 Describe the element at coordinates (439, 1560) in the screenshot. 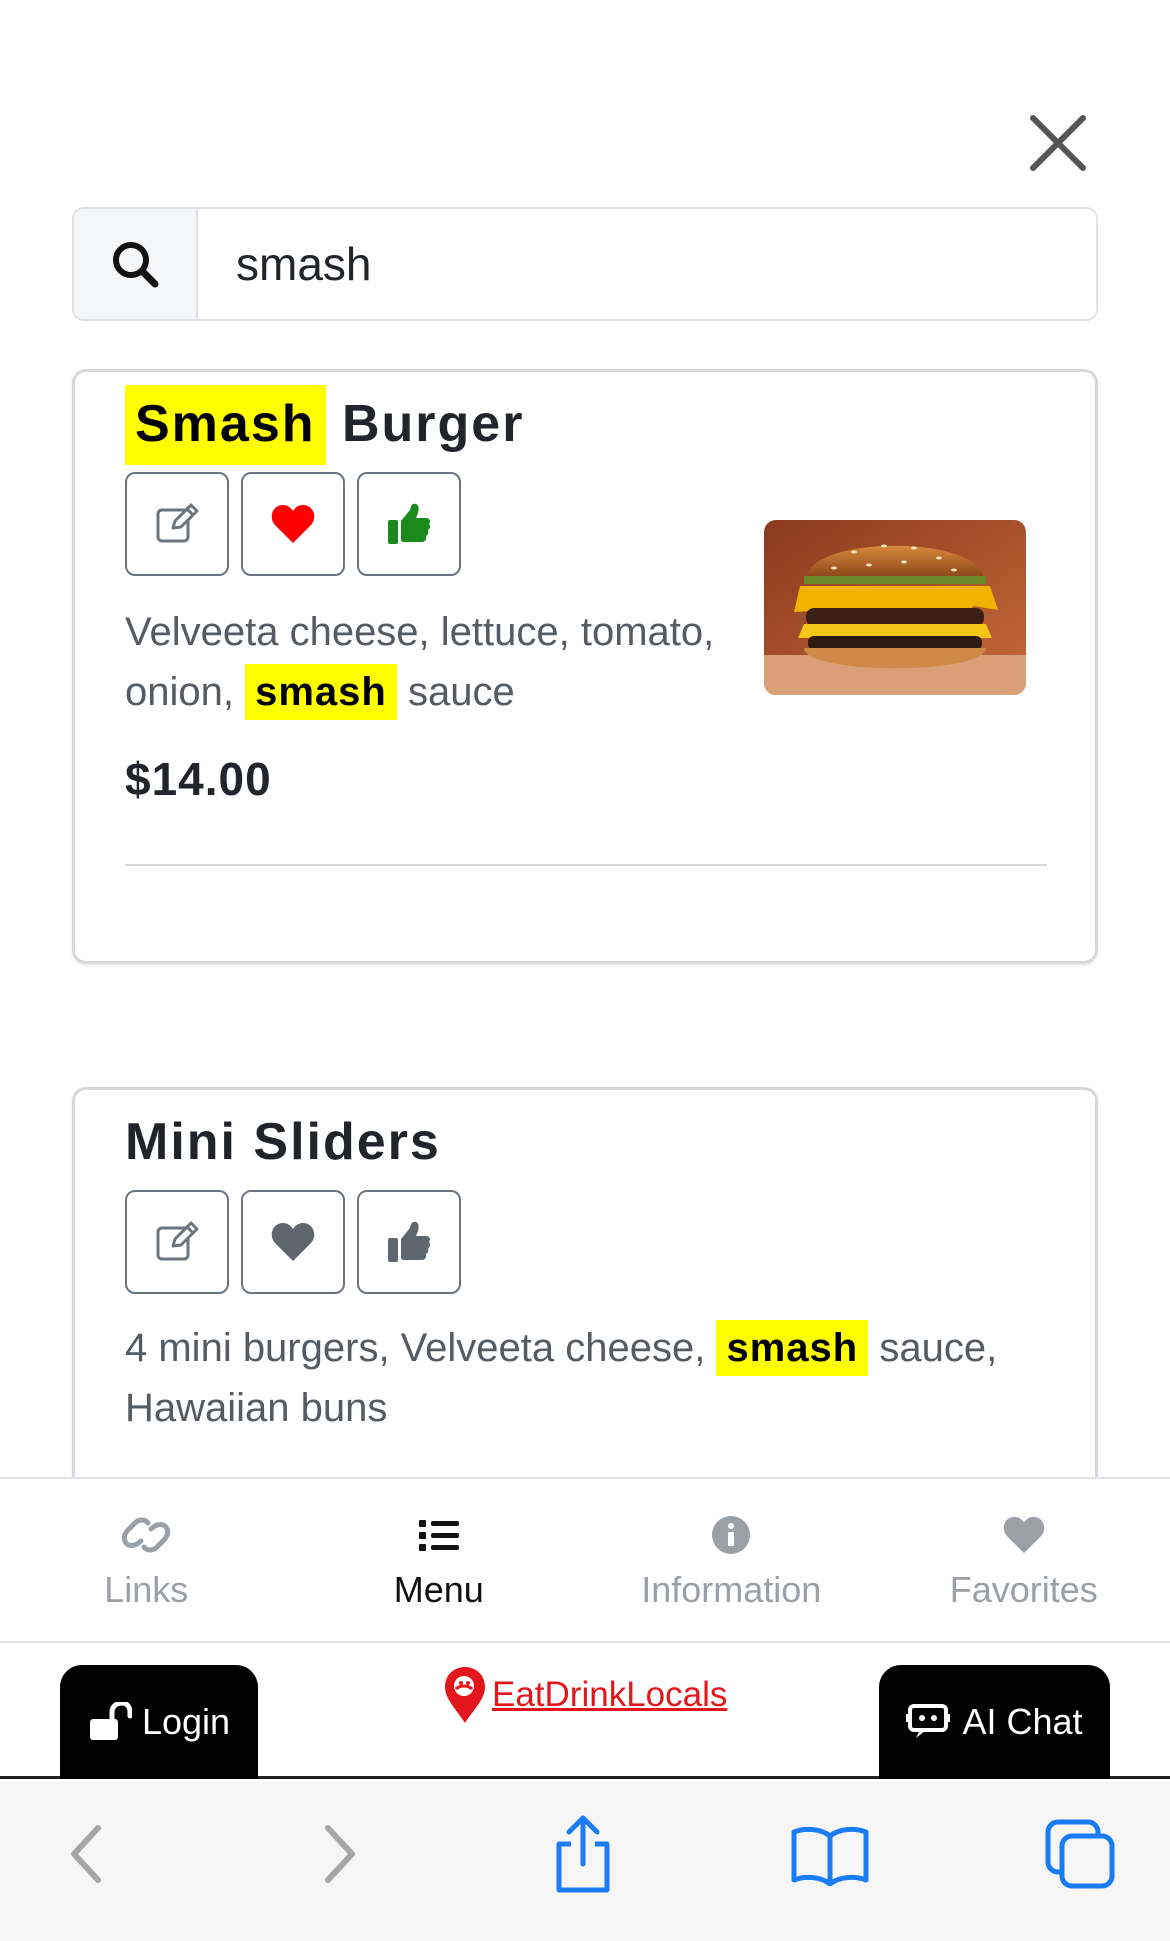

I see `tab-menu: Menu` at that location.